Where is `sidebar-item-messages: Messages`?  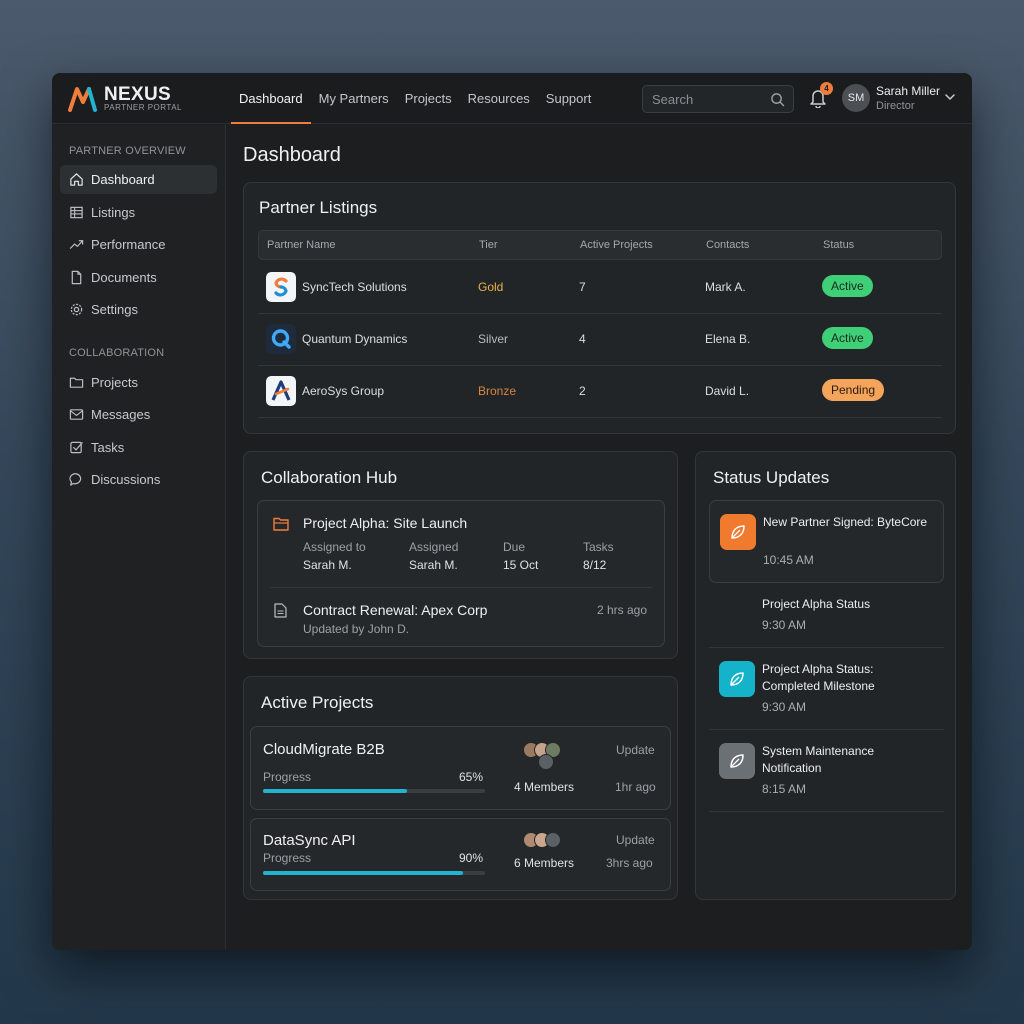
sidebar-item-messages: Messages is located at coordinates (138, 414).